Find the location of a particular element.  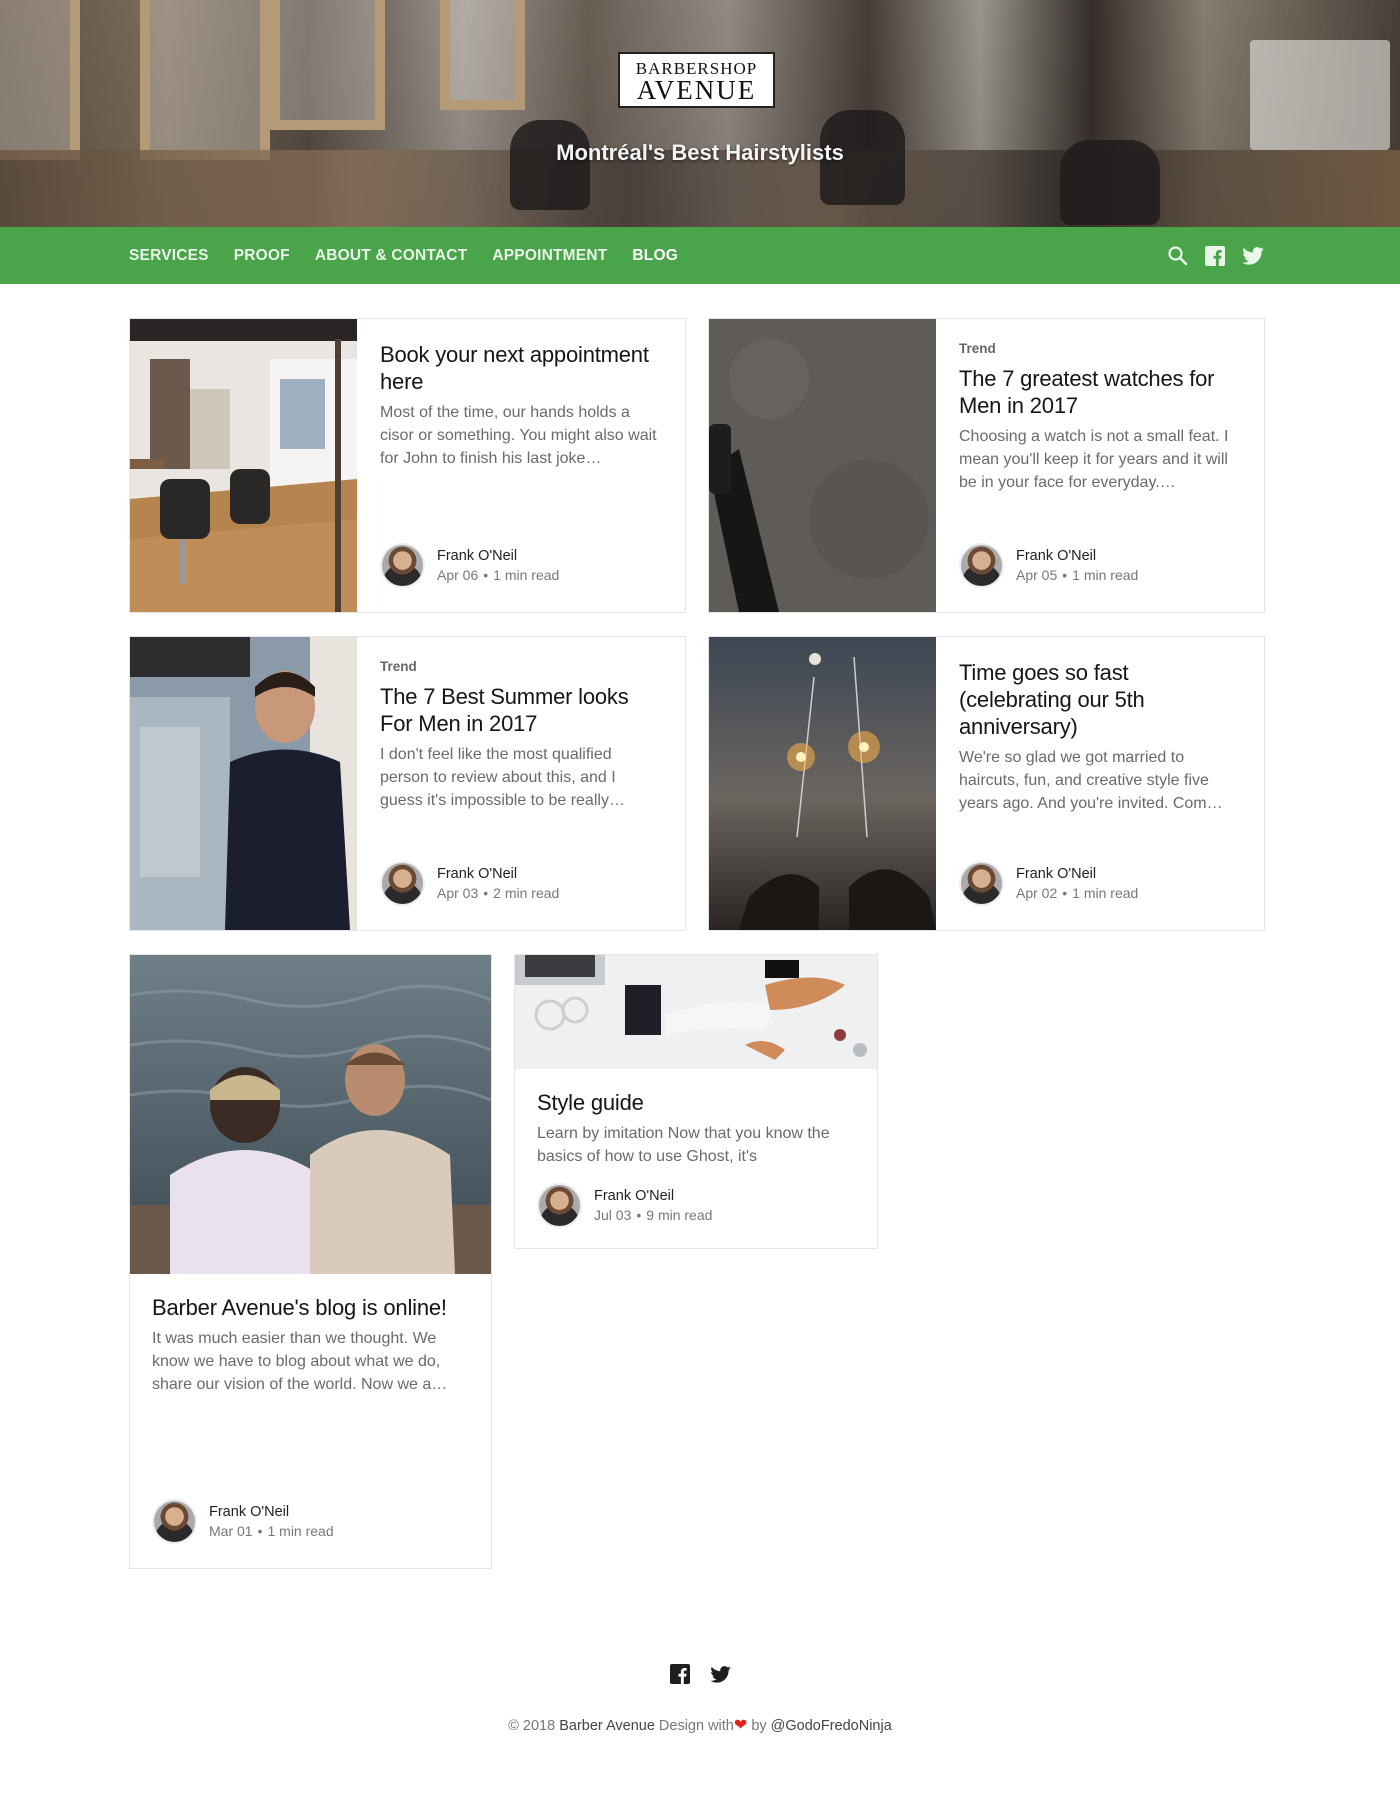

post-image-two-men-water is located at coordinates (310, 1114).